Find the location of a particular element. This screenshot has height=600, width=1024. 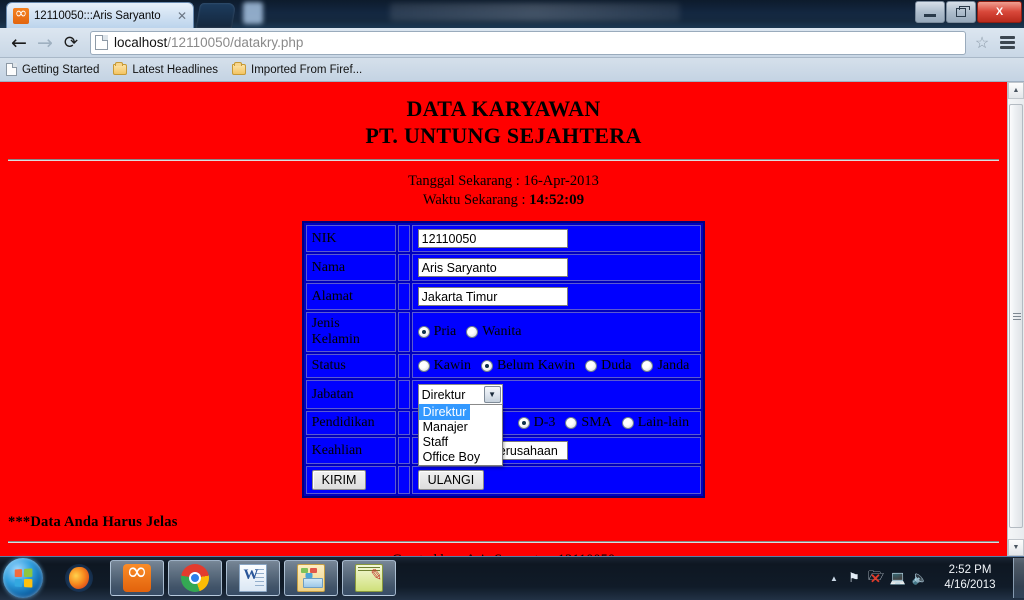

current-date-line: Tanggal Sekarang : 16-Apr-2013 is located at coordinates (503, 181).